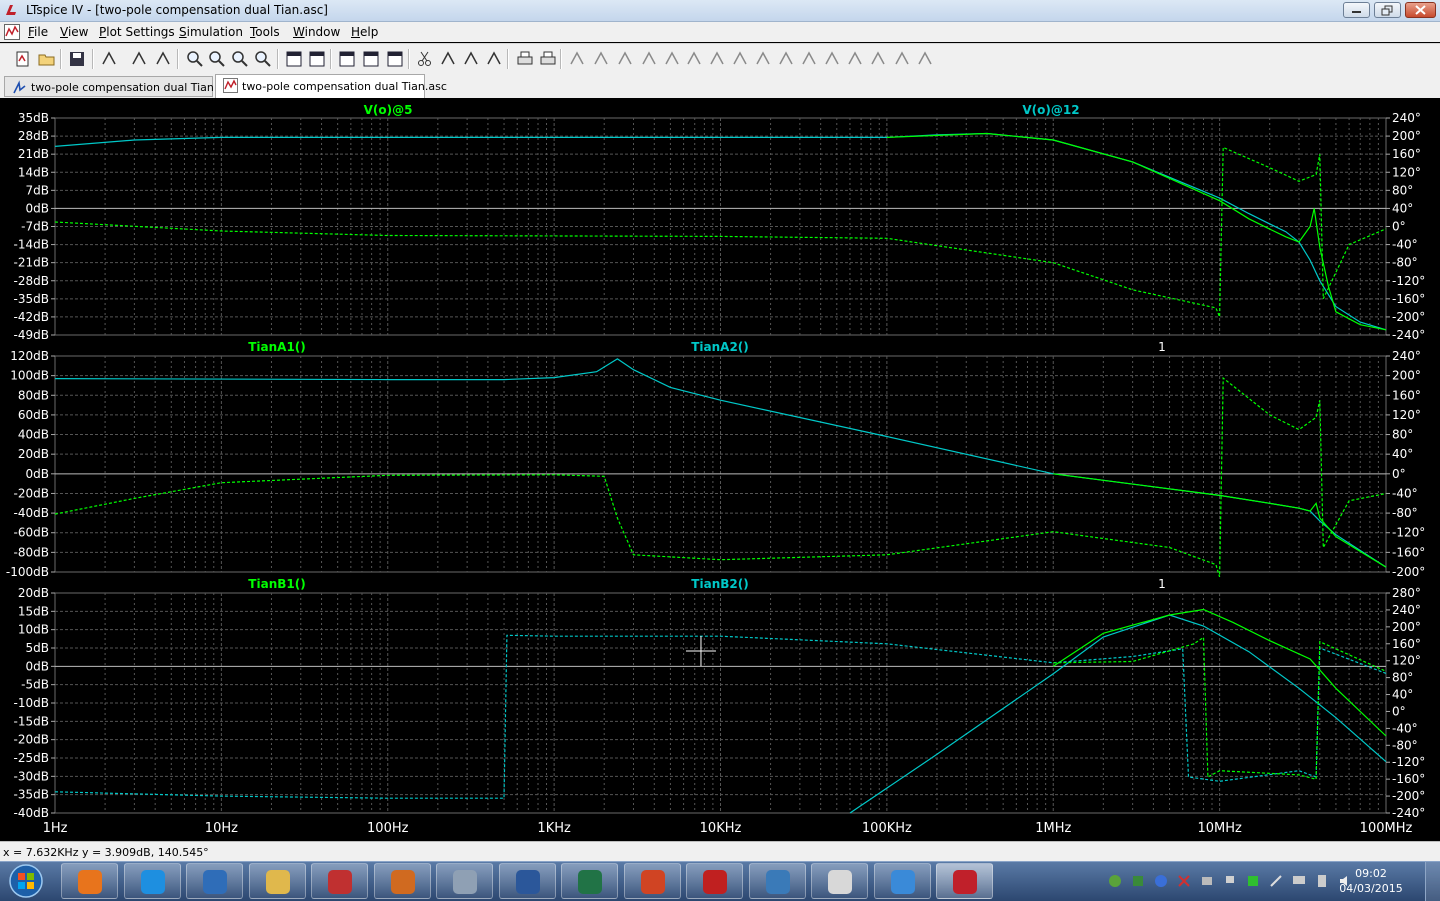 The width and height of the screenshot is (1440, 901). Describe the element at coordinates (316, 32) in the screenshot. I see `menu-window: Window` at that location.